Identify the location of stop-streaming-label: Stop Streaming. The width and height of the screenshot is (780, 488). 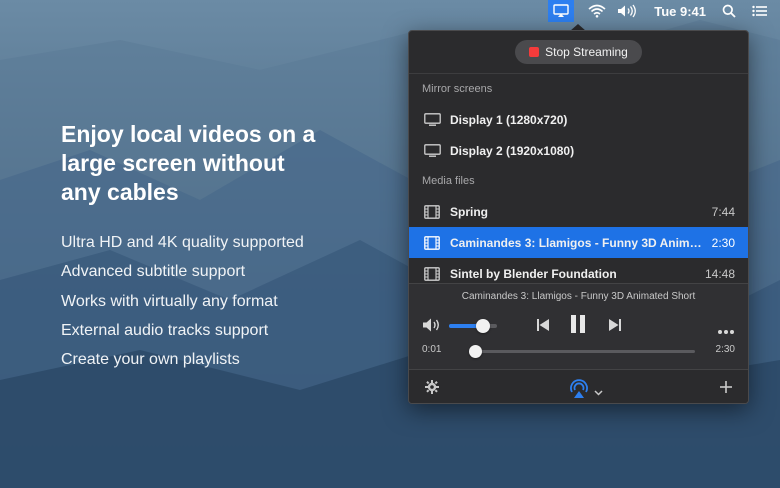
(586, 52).